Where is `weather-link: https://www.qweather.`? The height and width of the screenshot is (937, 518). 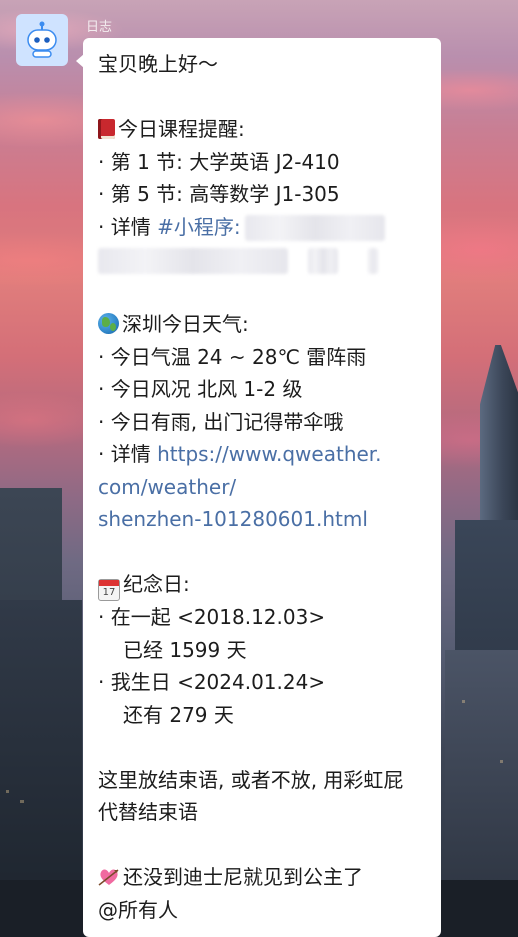 weather-link: https://www.qweather. is located at coordinates (269, 454).